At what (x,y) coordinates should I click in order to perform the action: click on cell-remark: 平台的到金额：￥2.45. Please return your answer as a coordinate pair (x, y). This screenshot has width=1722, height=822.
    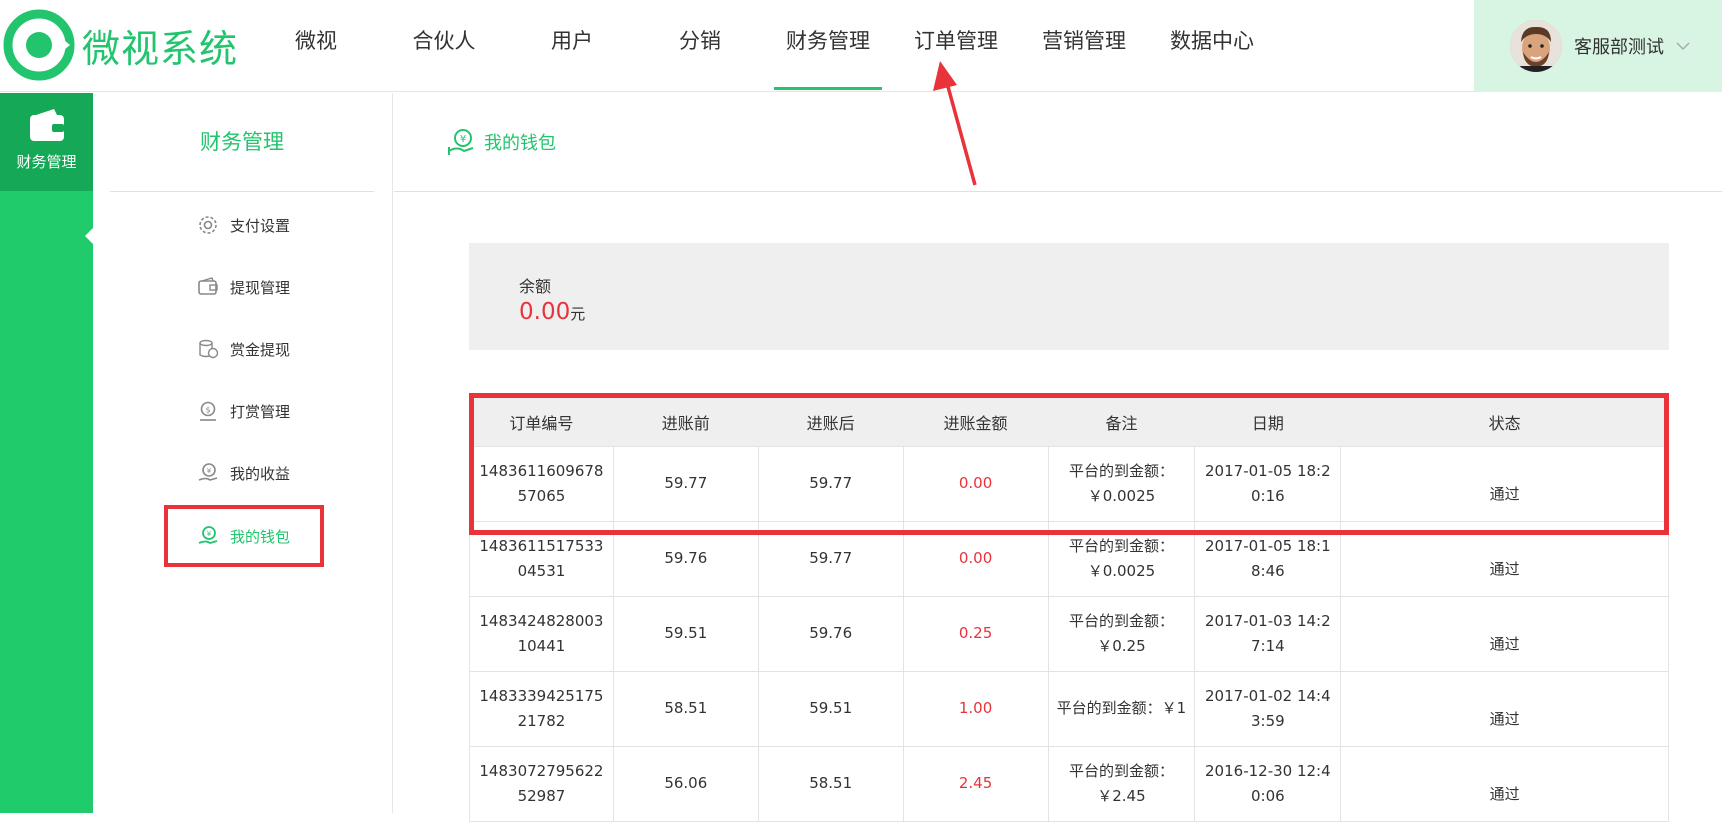
    Looking at the image, I should click on (1121, 783).